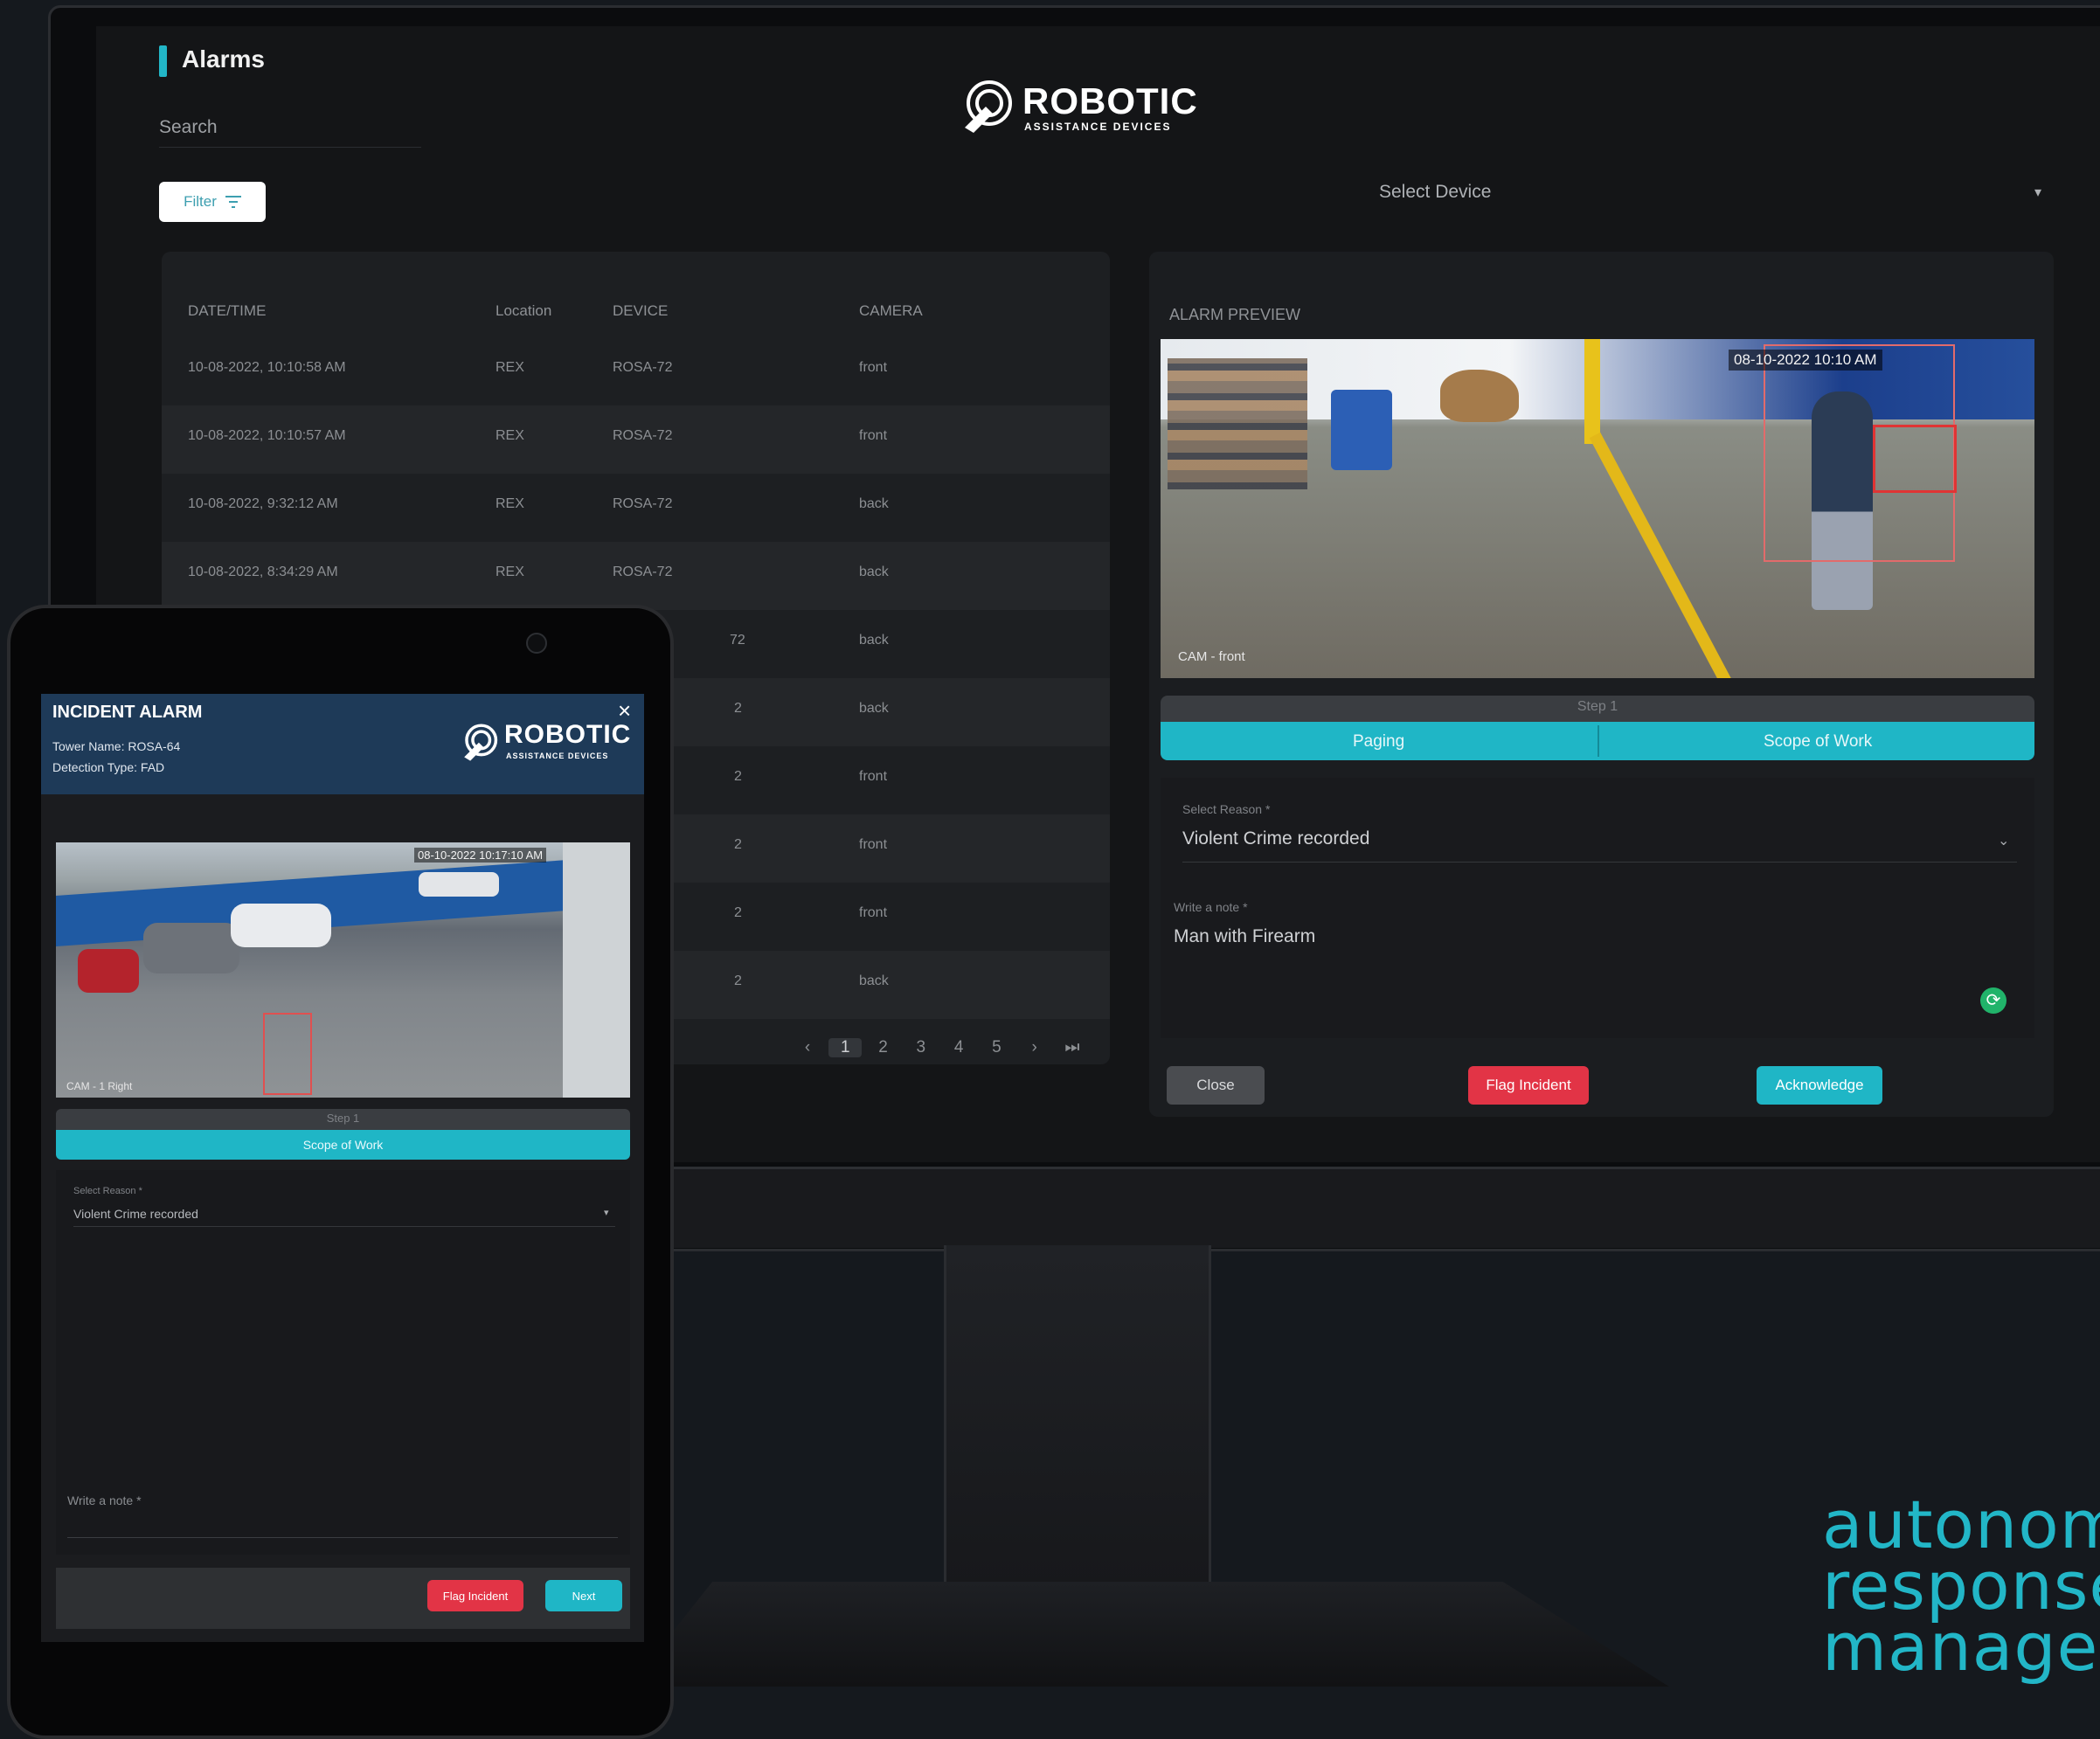 This screenshot has width=2100, height=1739. What do you see at coordinates (105, 1500) in the screenshot?
I see `note-textarea: Write a note *` at bounding box center [105, 1500].